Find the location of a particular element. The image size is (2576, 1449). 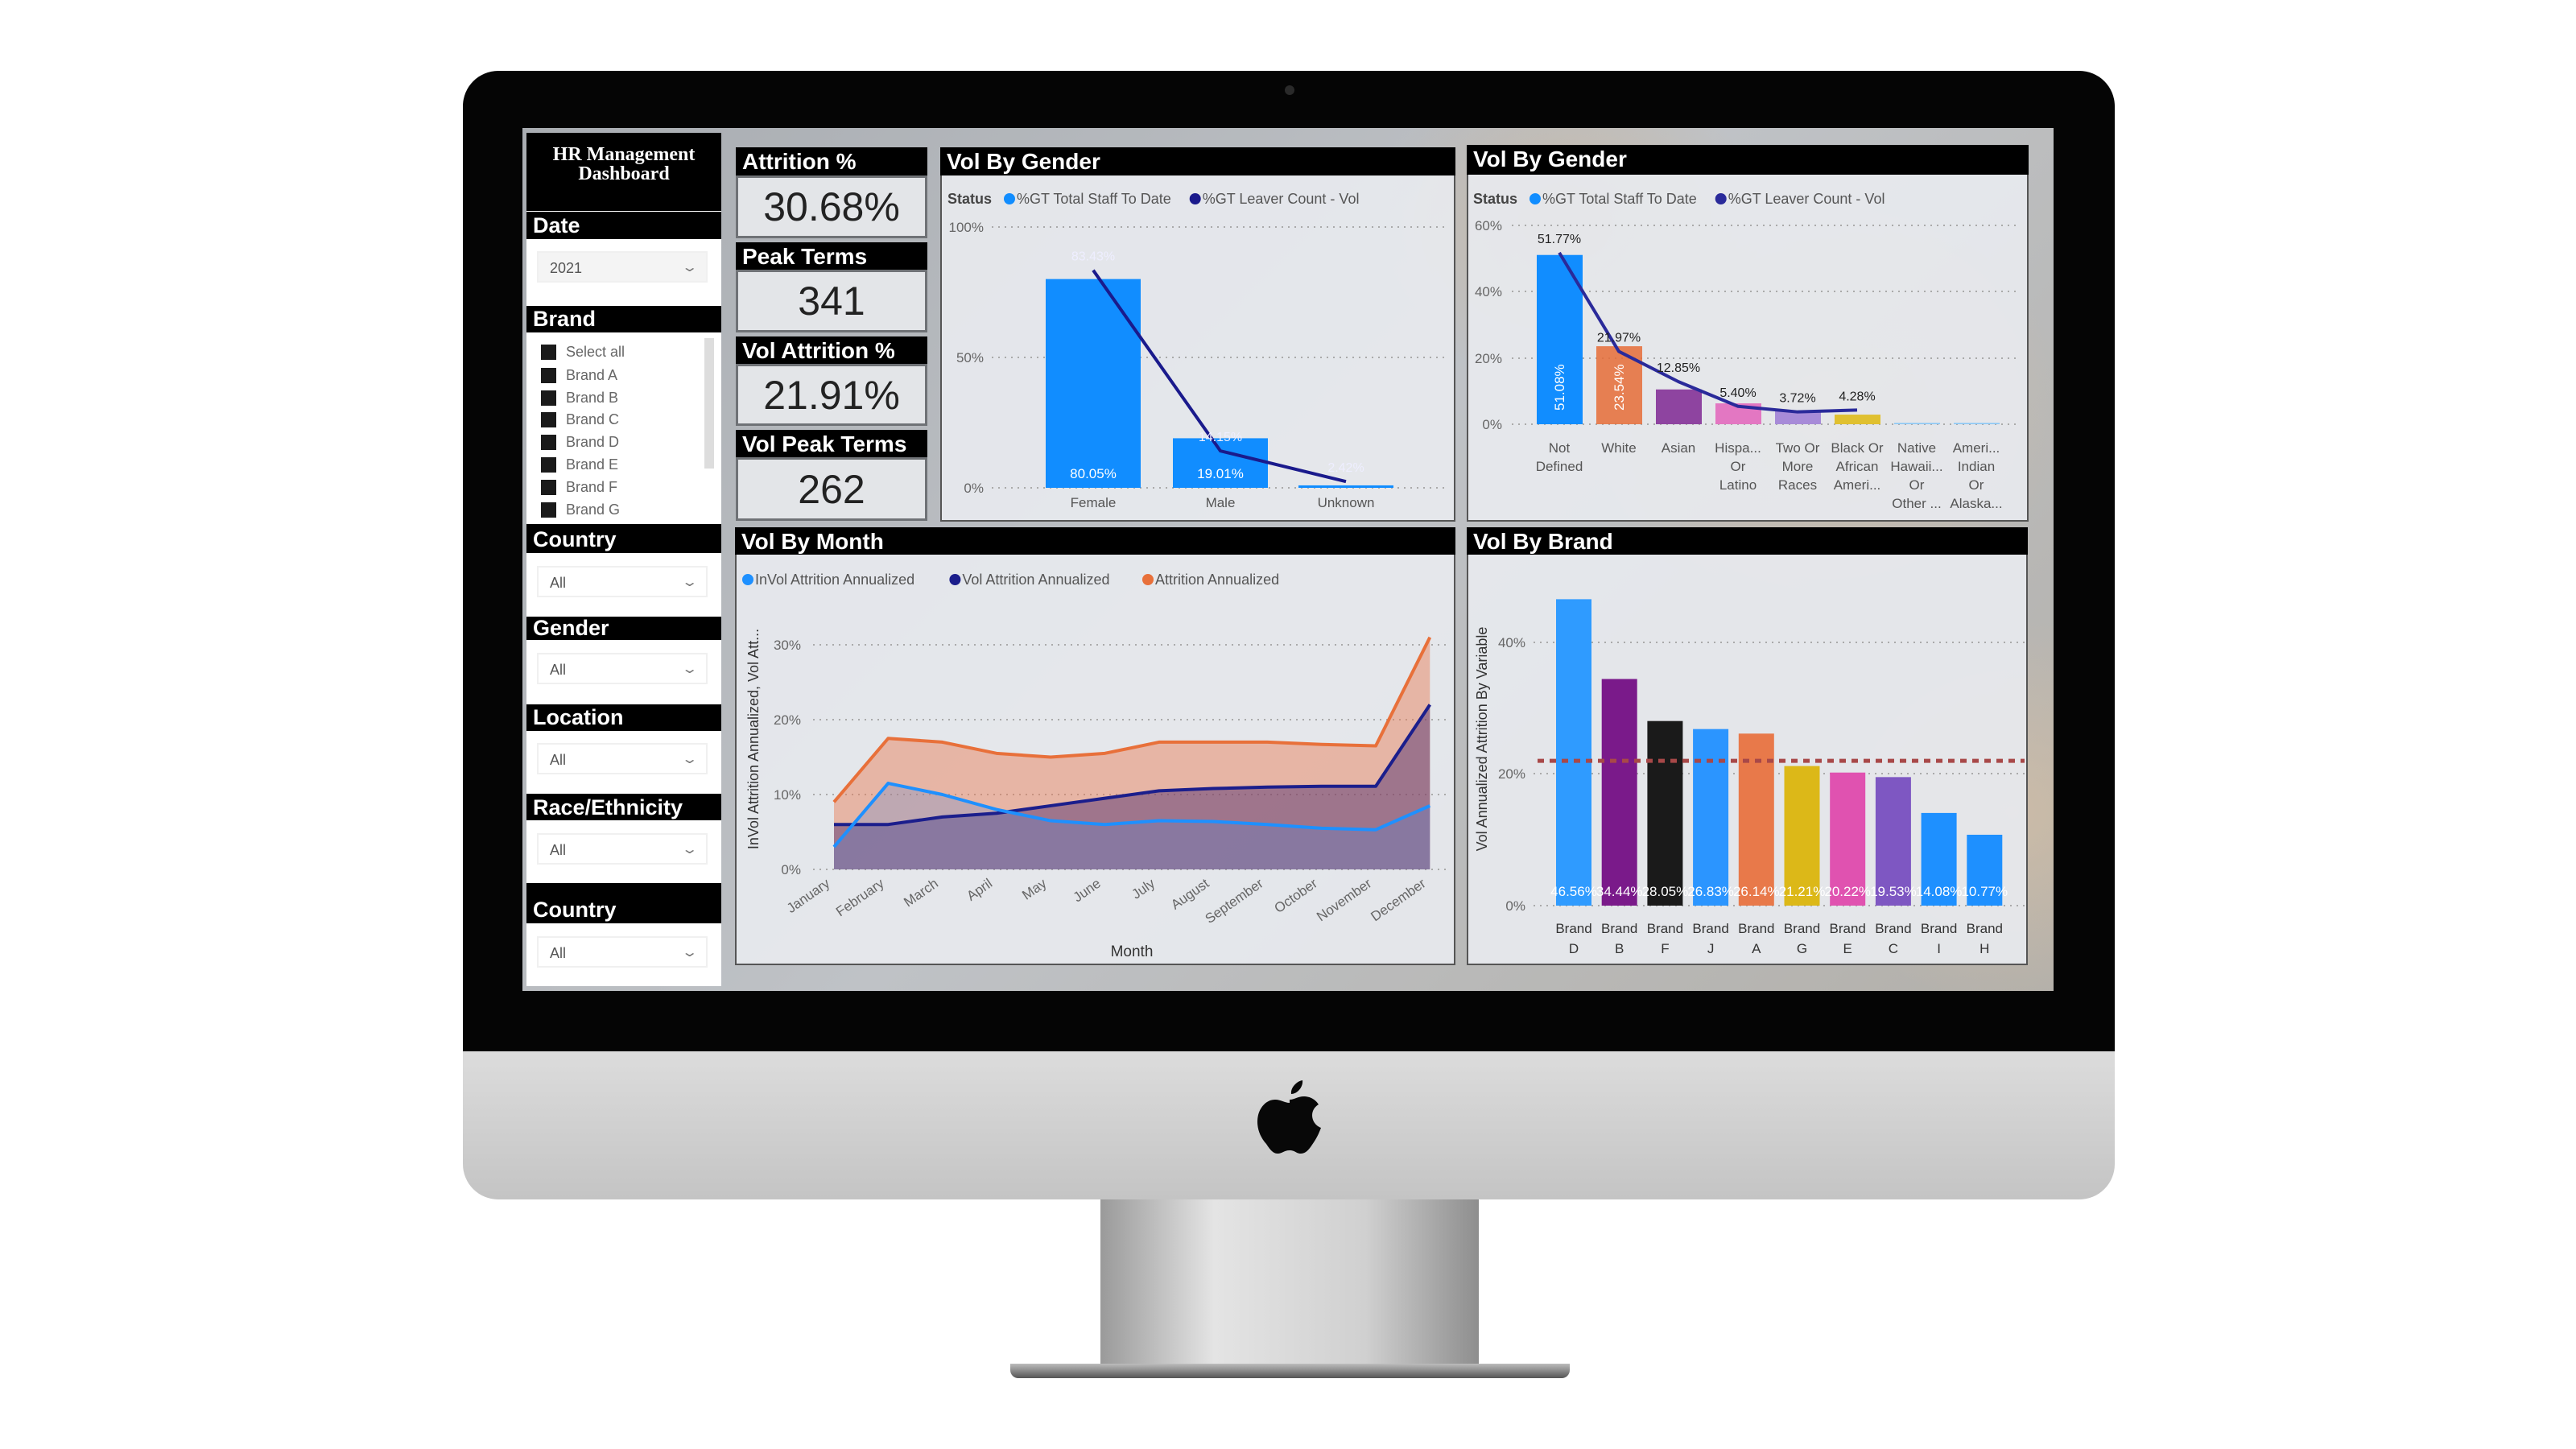

brand-option: Brand F is located at coordinates (579, 487).